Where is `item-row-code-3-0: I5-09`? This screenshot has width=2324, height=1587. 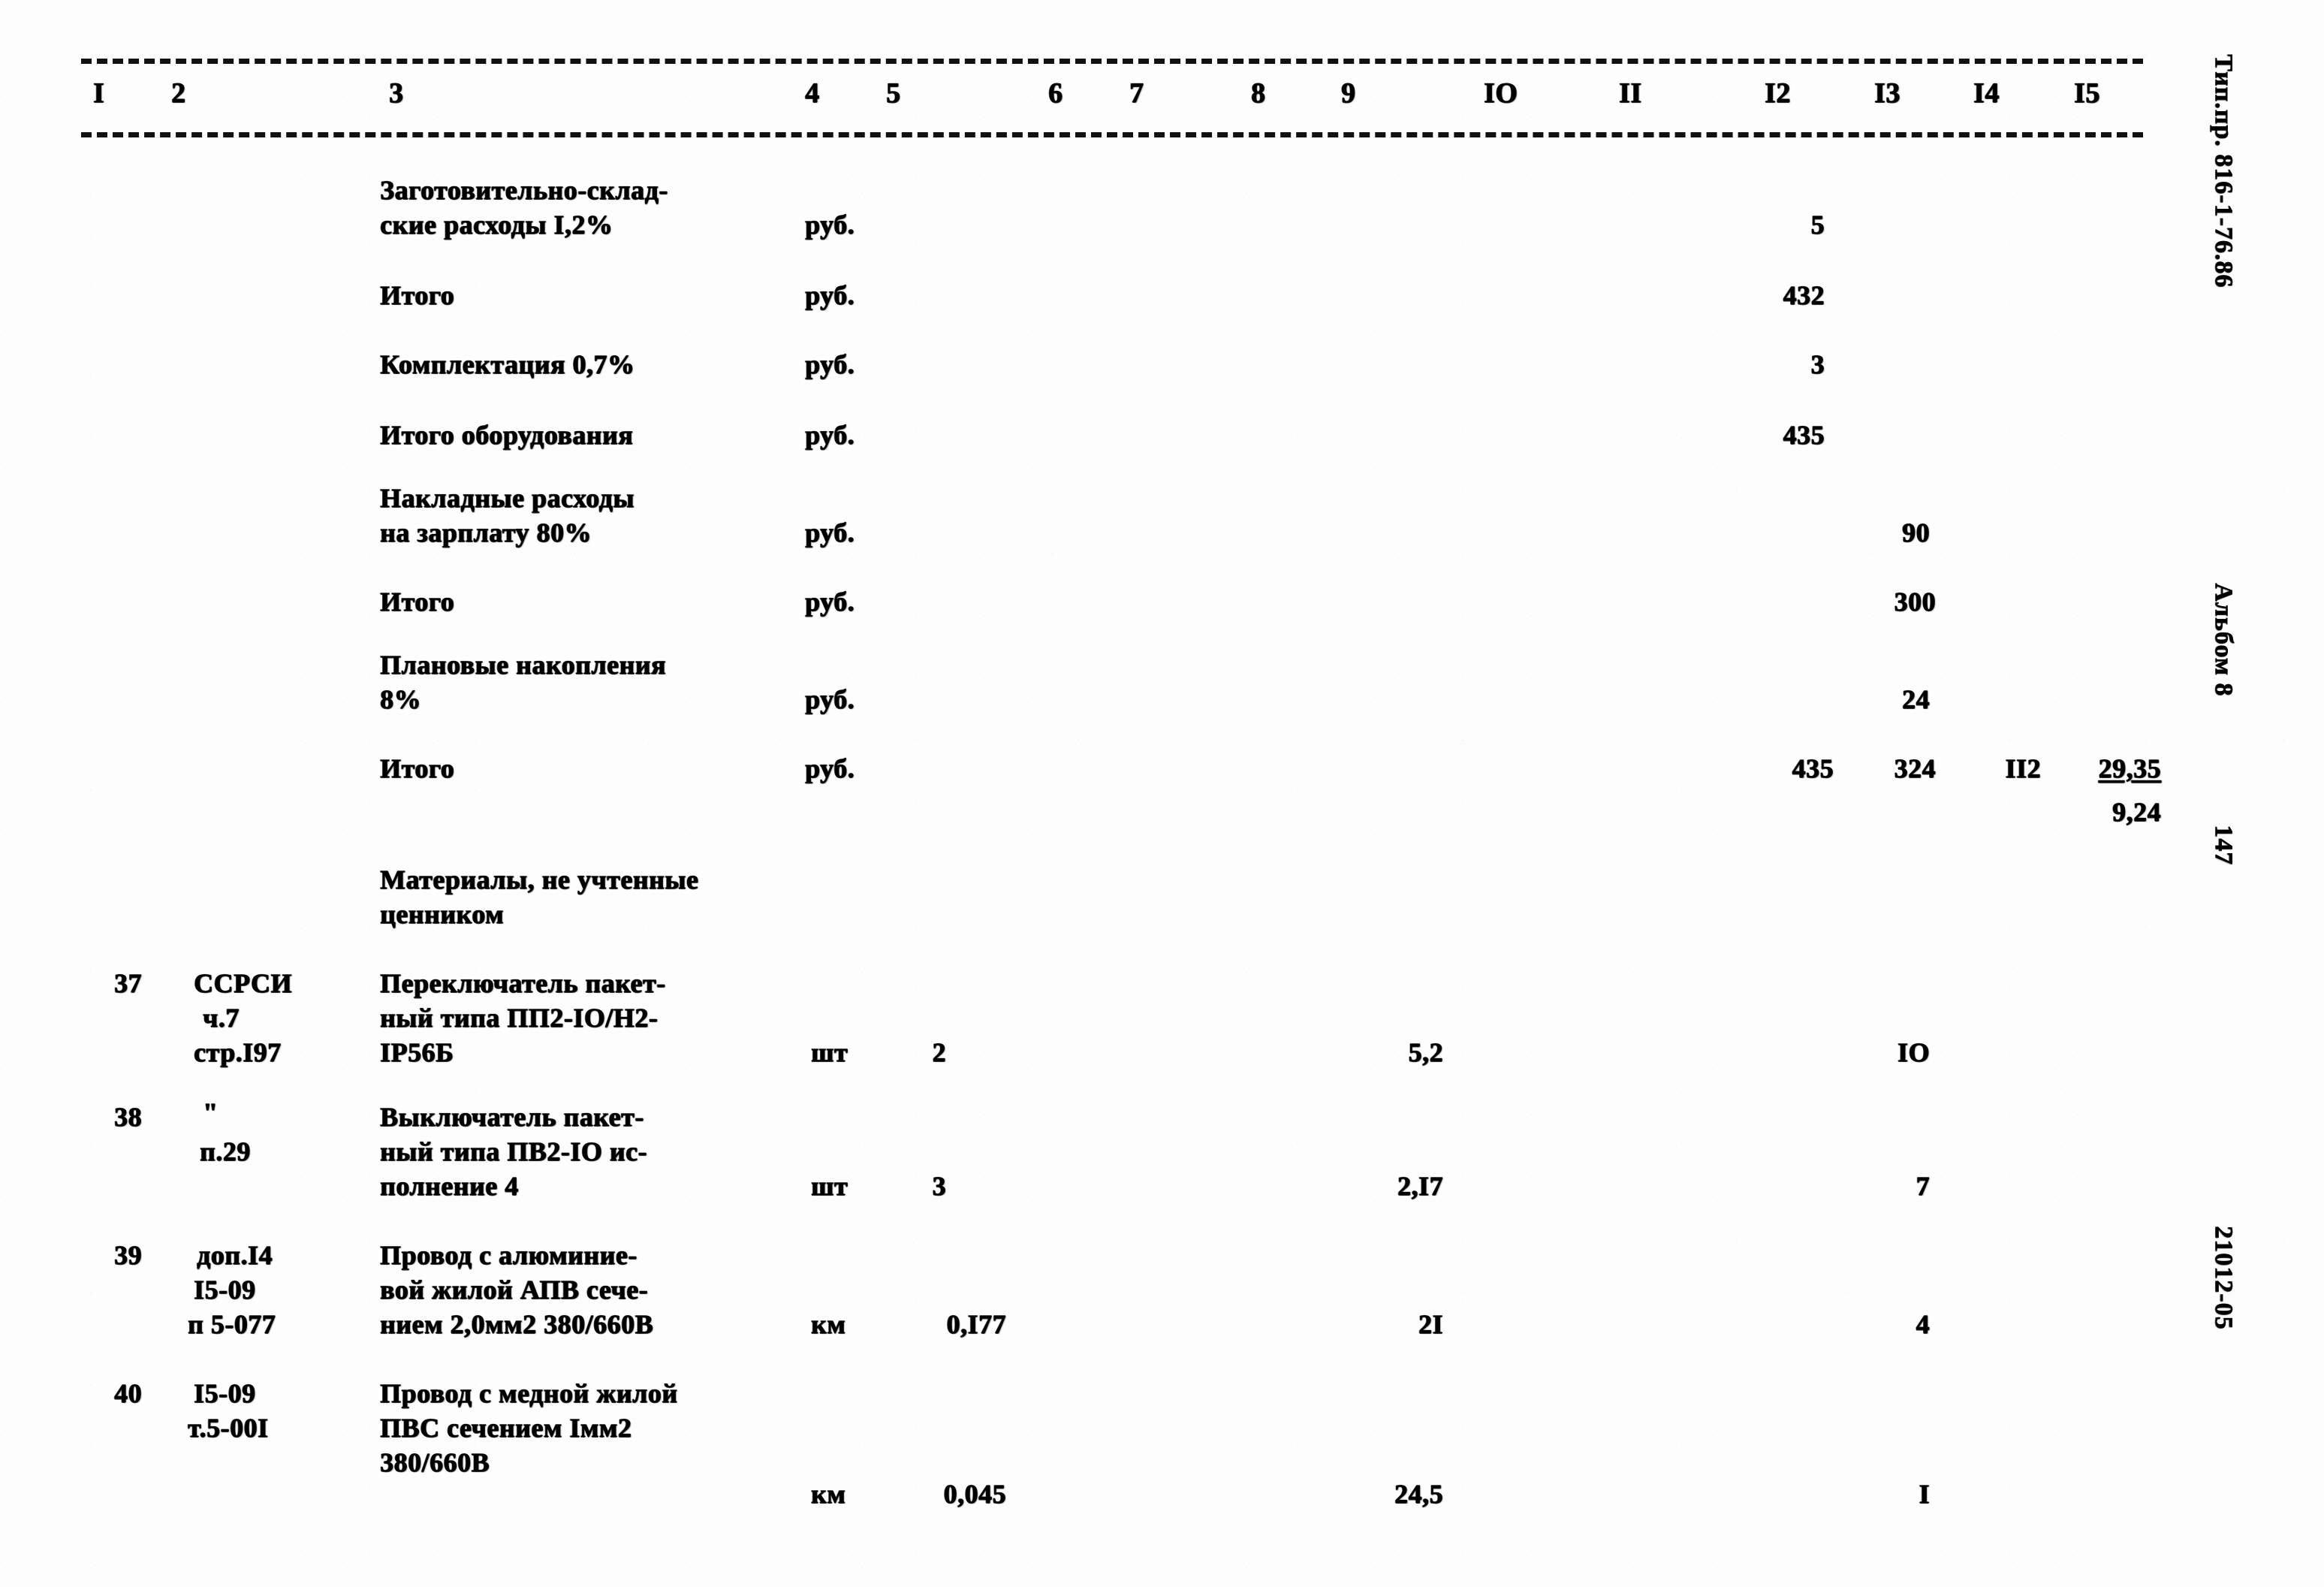 item-row-code-3-0: I5-09 is located at coordinates (225, 1393).